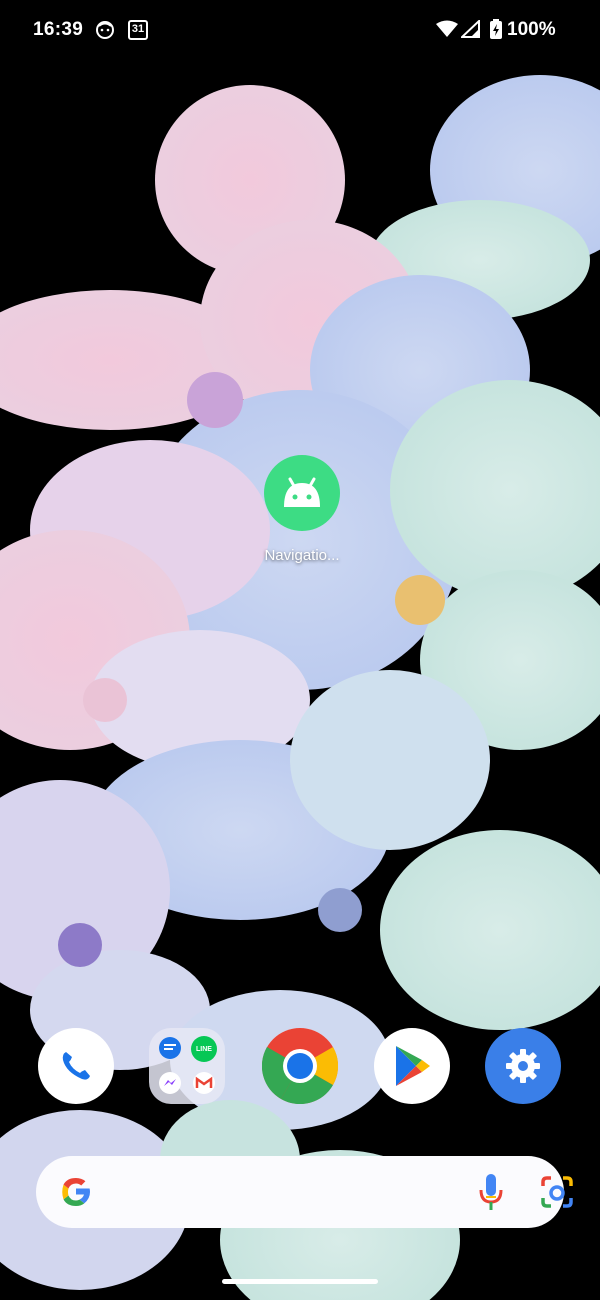  I want to click on cell-signal-icon, so click(470, 29).